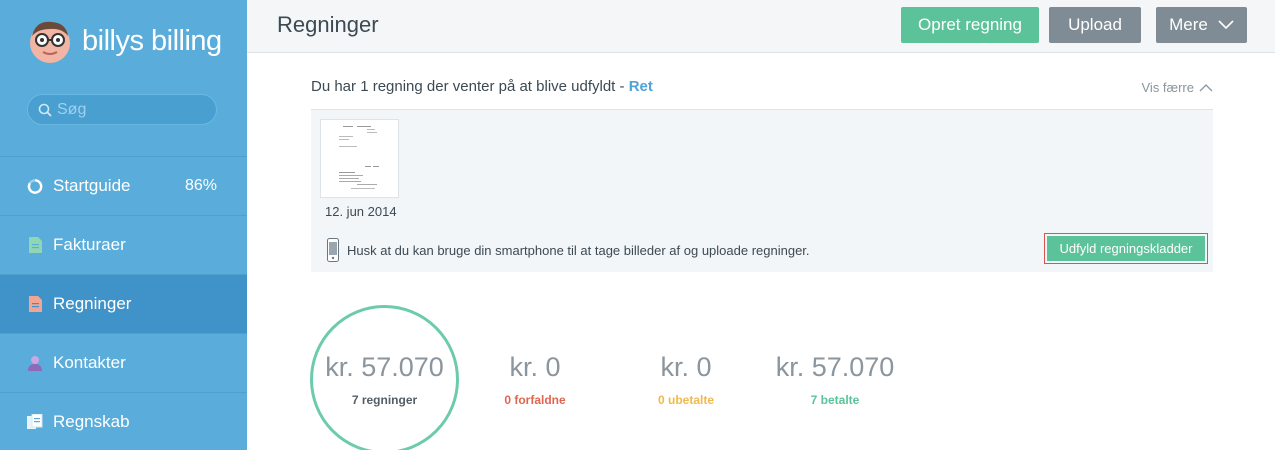  What do you see at coordinates (328, 24) in the screenshot?
I see `page-title: Regninger` at bounding box center [328, 24].